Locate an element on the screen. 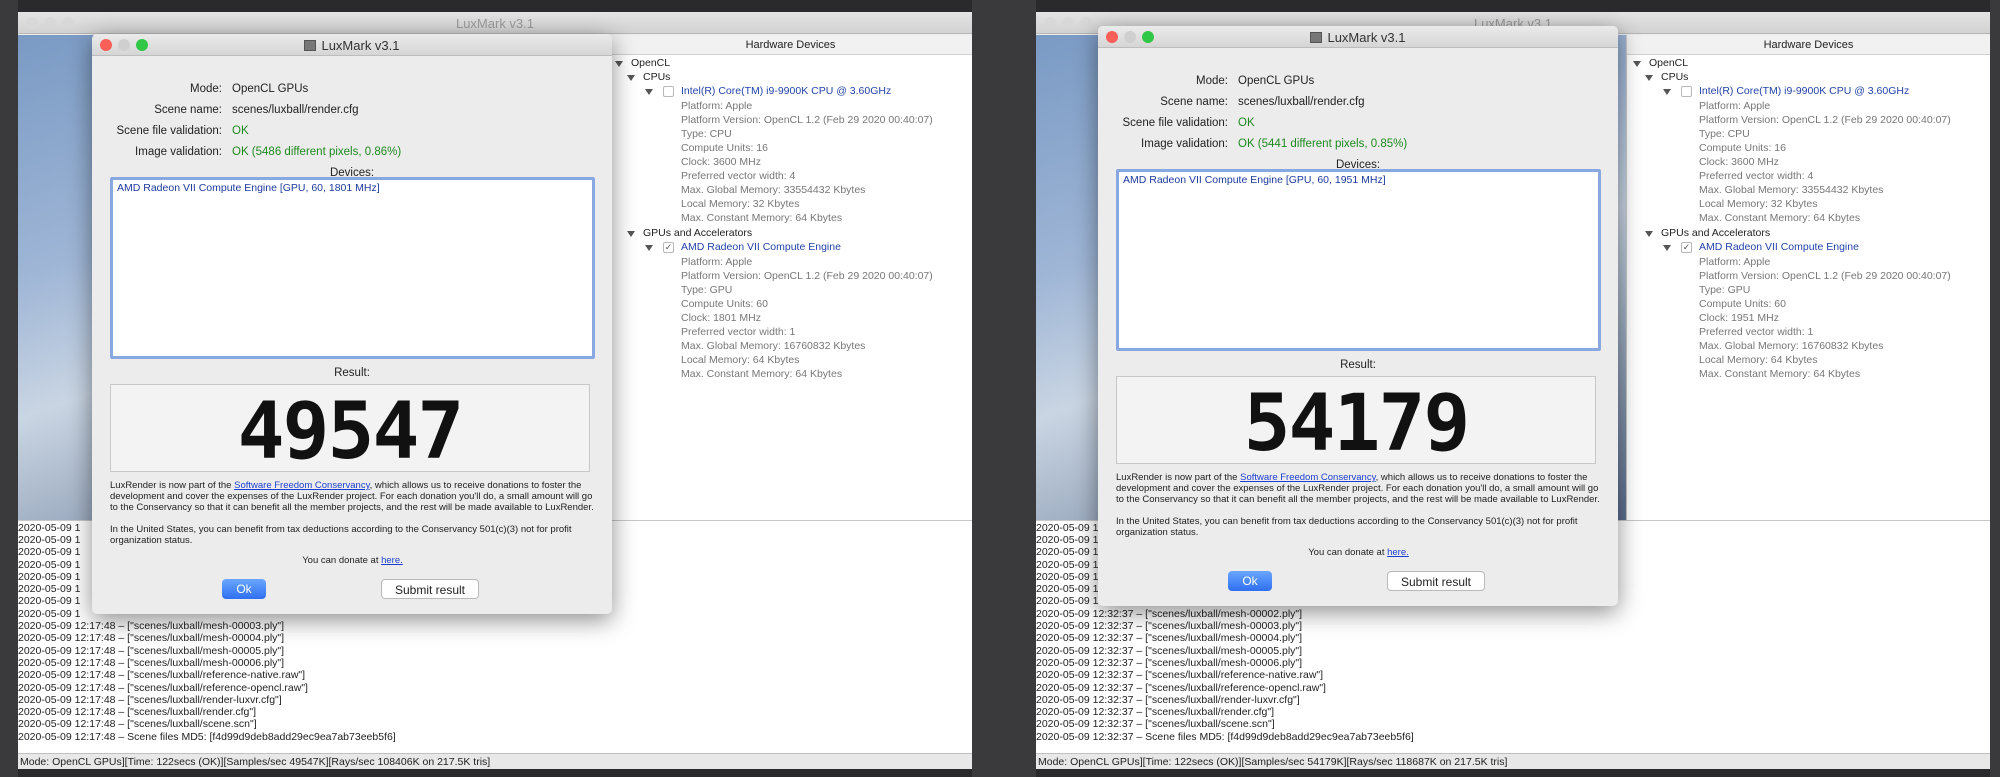 This screenshot has height=777, width=2000. luxmark-app-icon is located at coordinates (1316, 37).